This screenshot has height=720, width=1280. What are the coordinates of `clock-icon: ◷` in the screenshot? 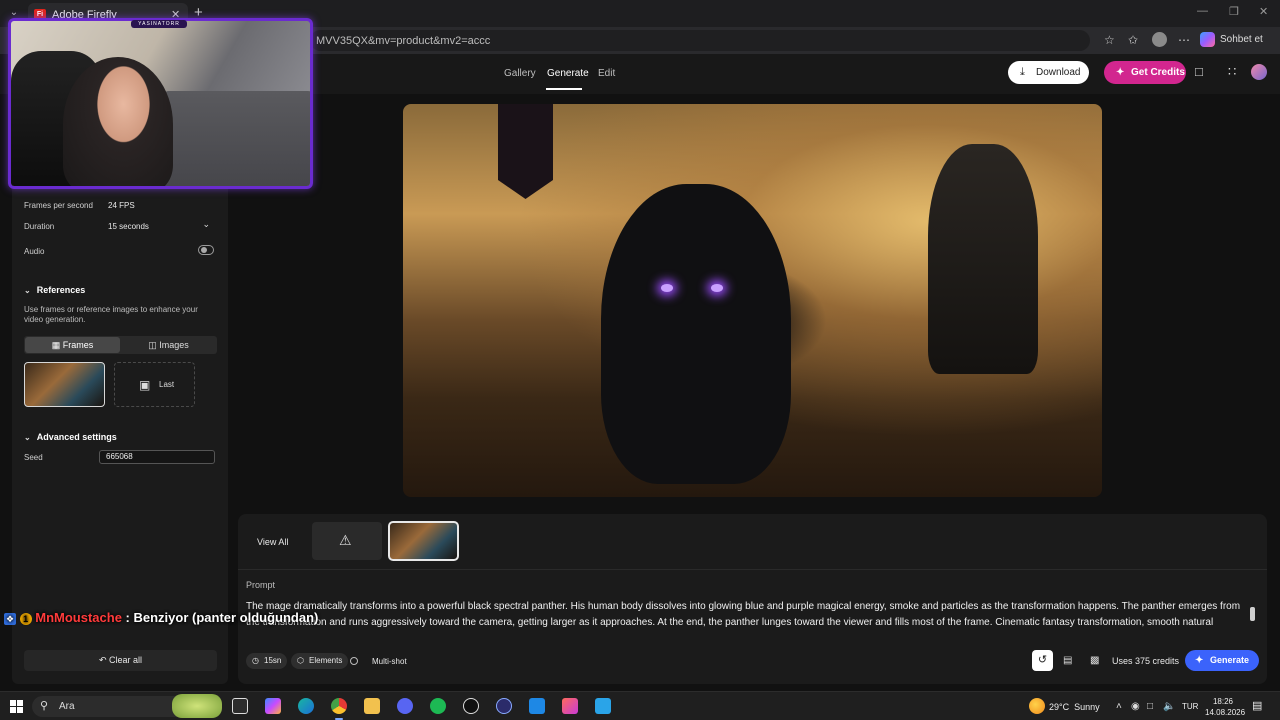 It's located at (255, 660).